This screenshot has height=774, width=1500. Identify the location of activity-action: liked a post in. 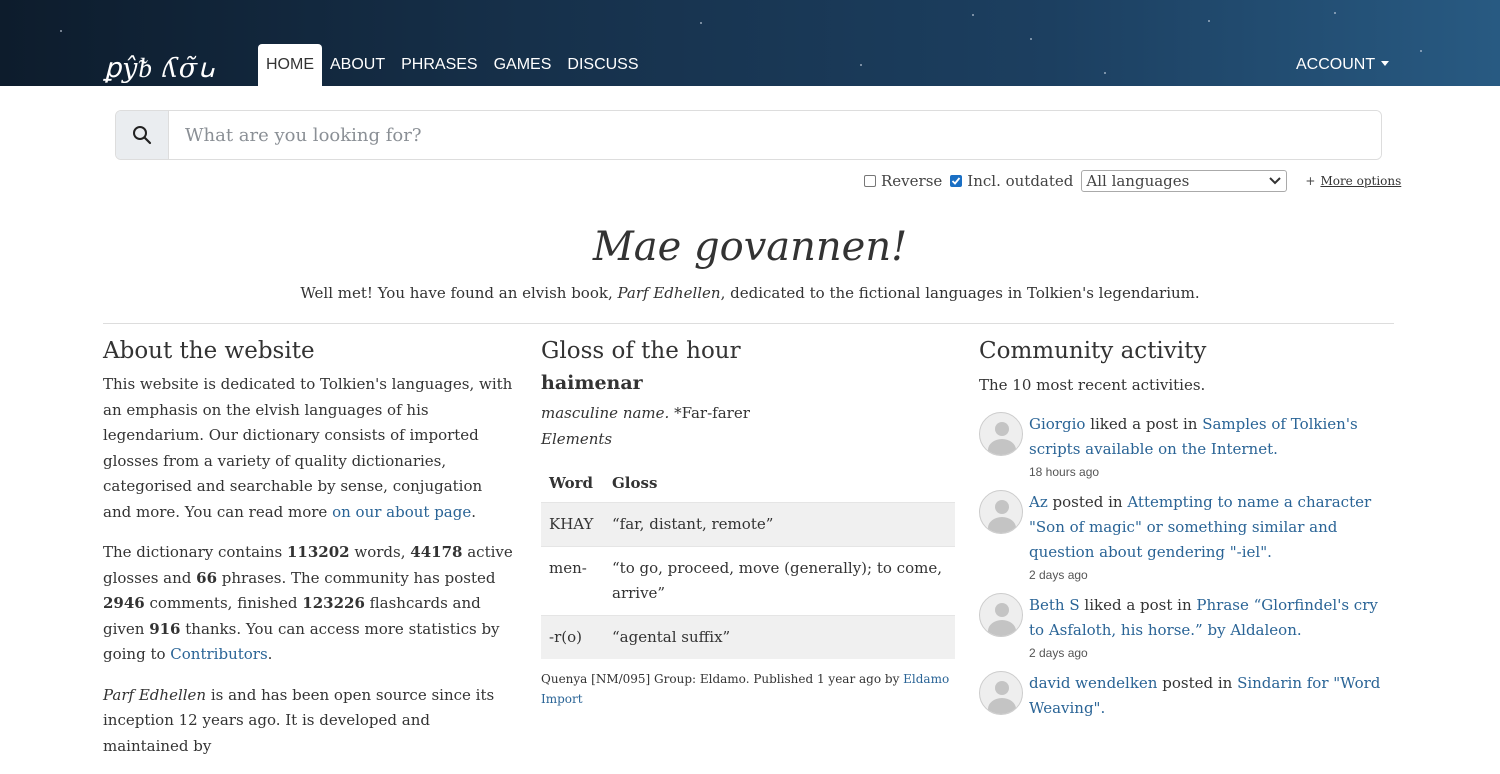
(1138, 605).